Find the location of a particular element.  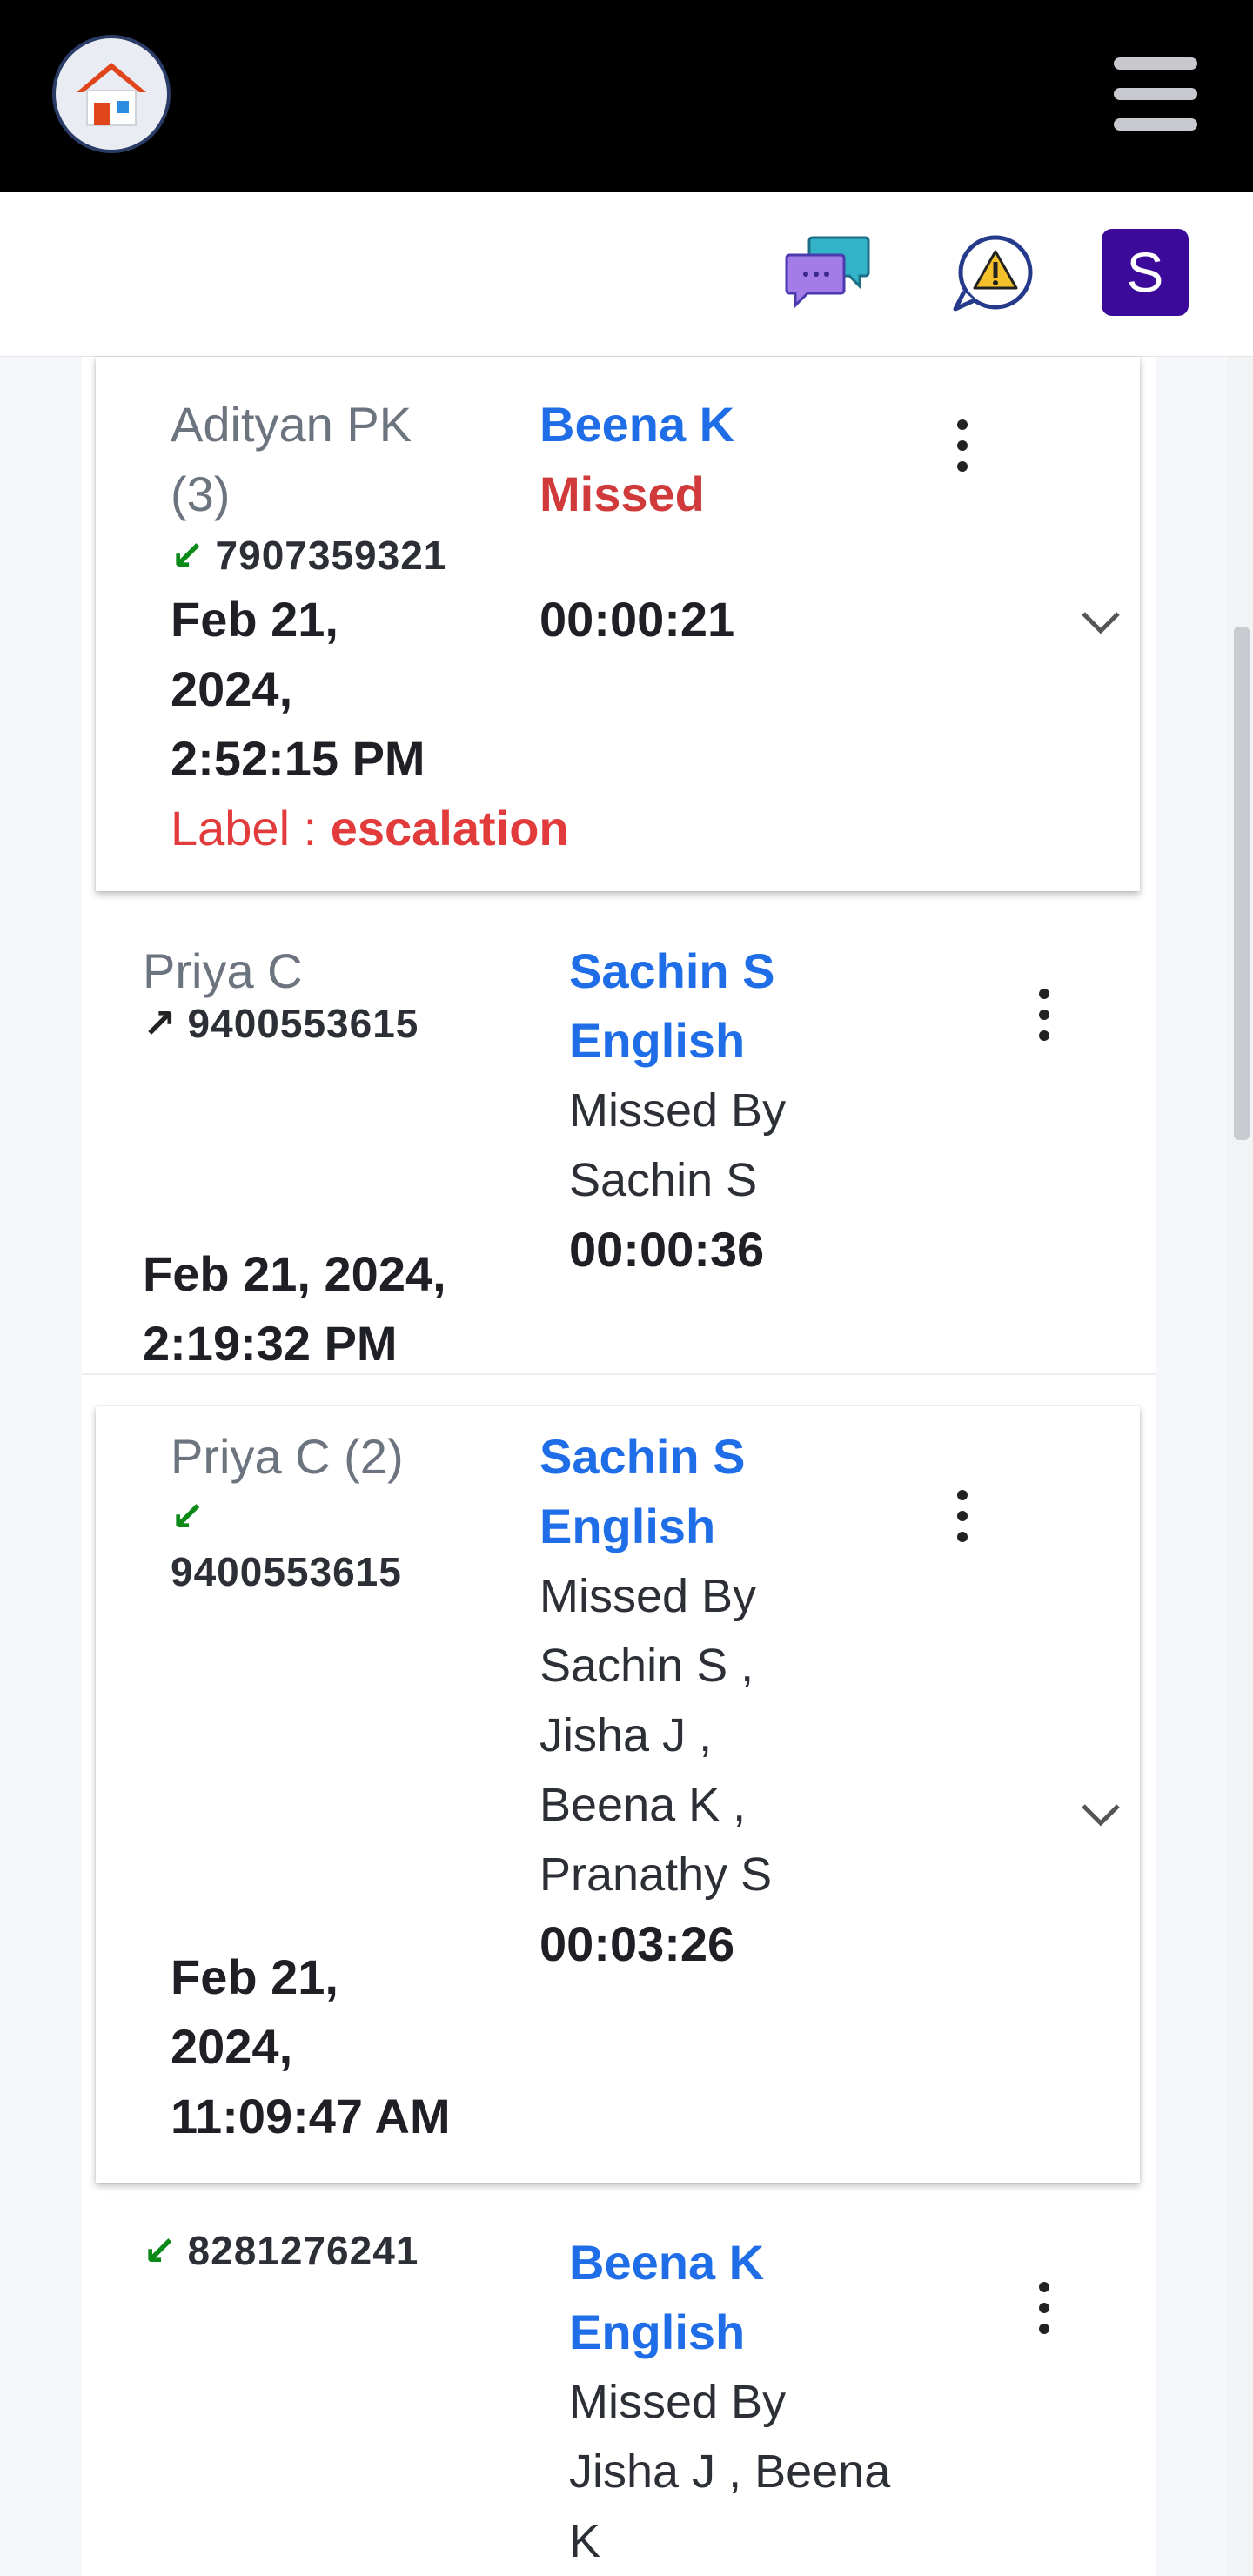

caller-number: 9400553615 is located at coordinates (286, 1571).